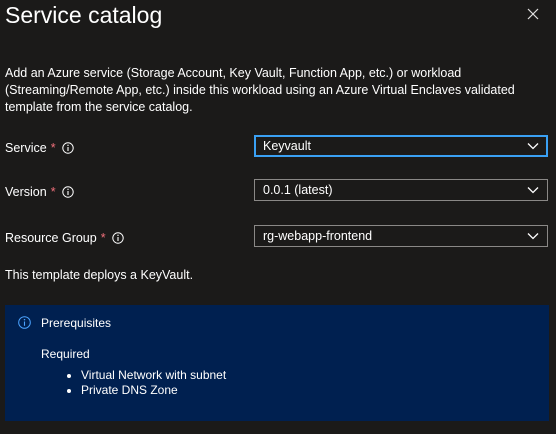 The height and width of the screenshot is (434, 556). What do you see at coordinates (298, 190) in the screenshot?
I see `version-dropdown-value: 0.0.1 (latest)` at bounding box center [298, 190].